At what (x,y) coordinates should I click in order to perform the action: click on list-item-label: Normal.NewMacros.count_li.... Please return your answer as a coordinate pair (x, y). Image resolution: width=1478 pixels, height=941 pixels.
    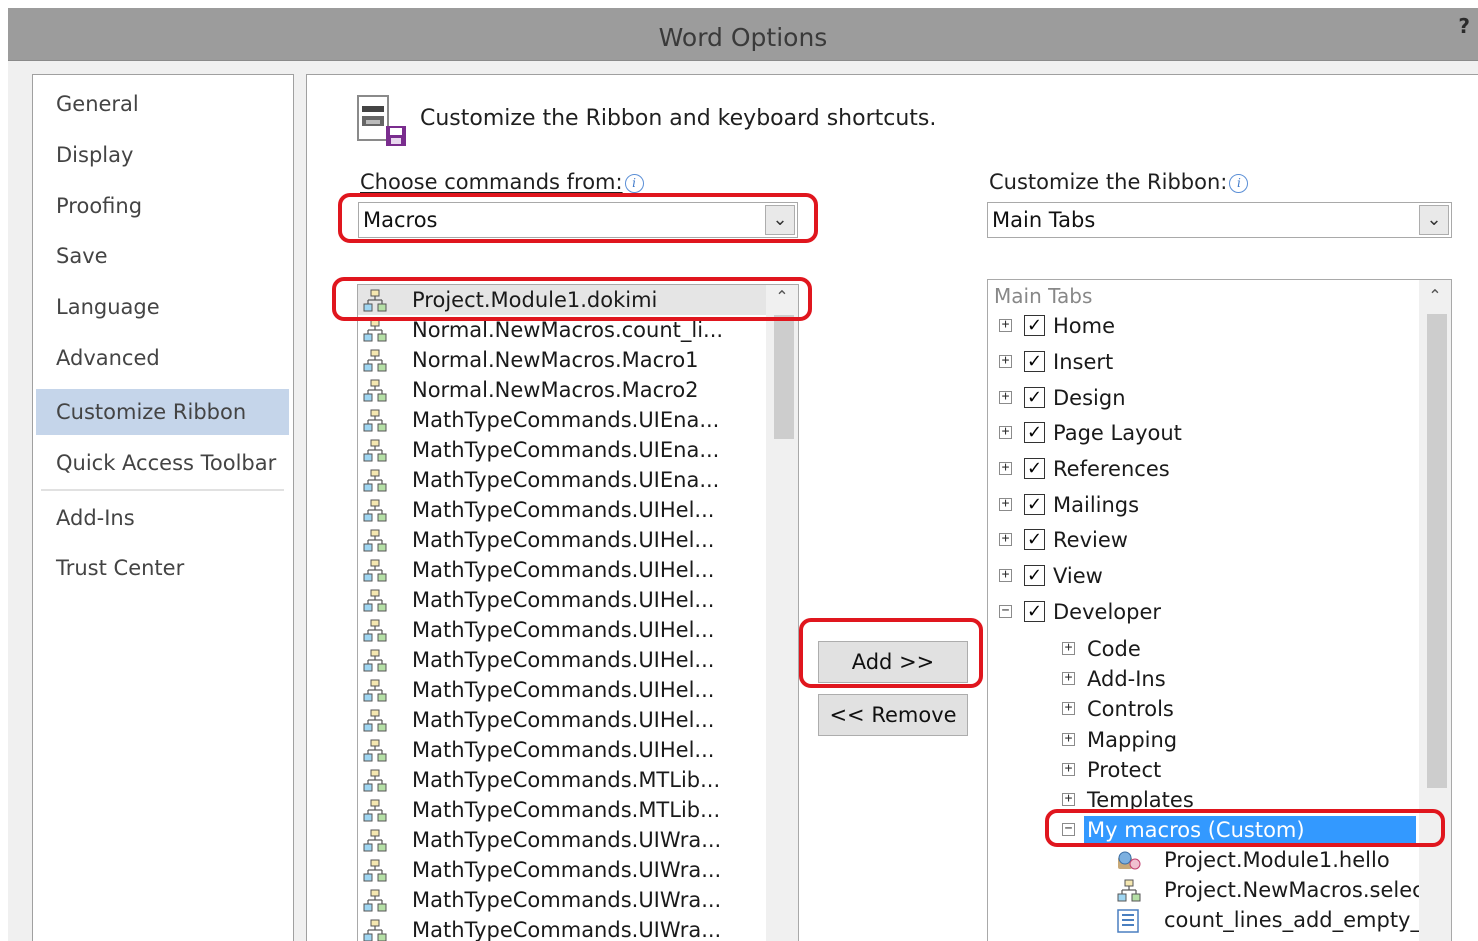
    Looking at the image, I should click on (568, 330).